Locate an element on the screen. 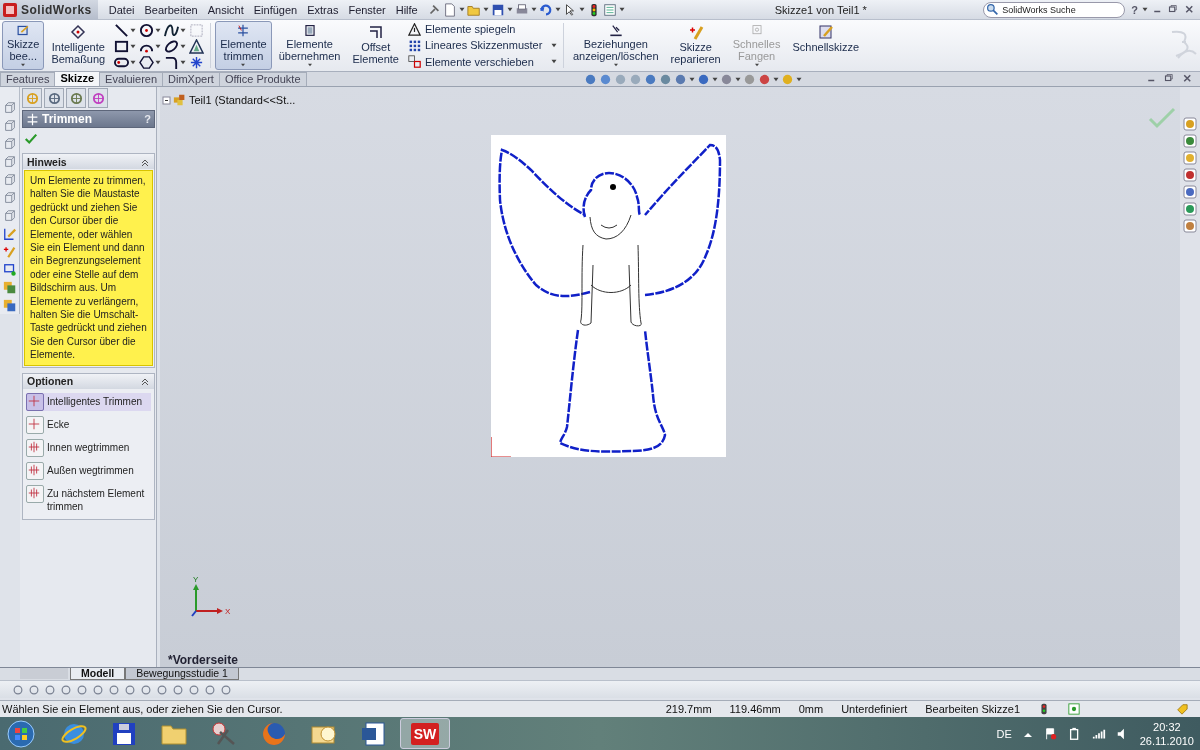 The image size is (1200, 750). option-item: Innen wegtrimmen is located at coordinates (88, 447).